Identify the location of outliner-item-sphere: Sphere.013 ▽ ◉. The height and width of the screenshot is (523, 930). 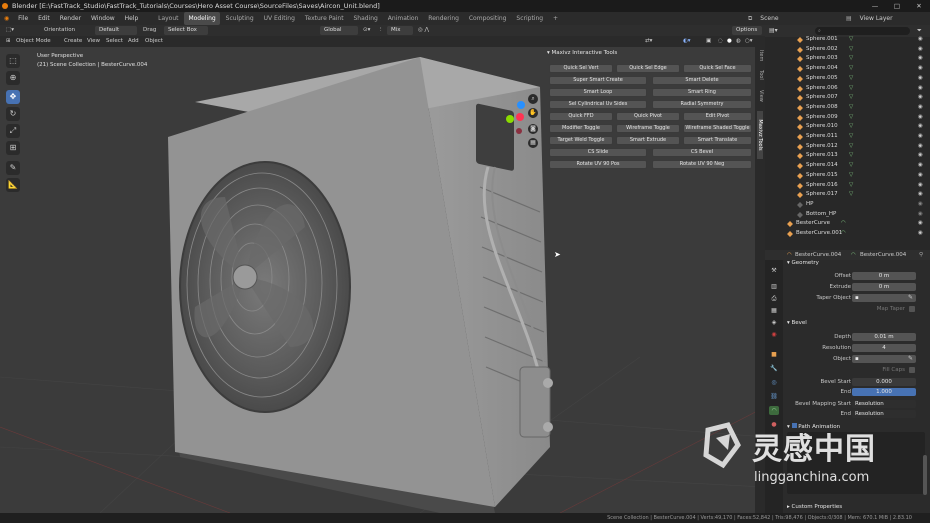
(847, 156).